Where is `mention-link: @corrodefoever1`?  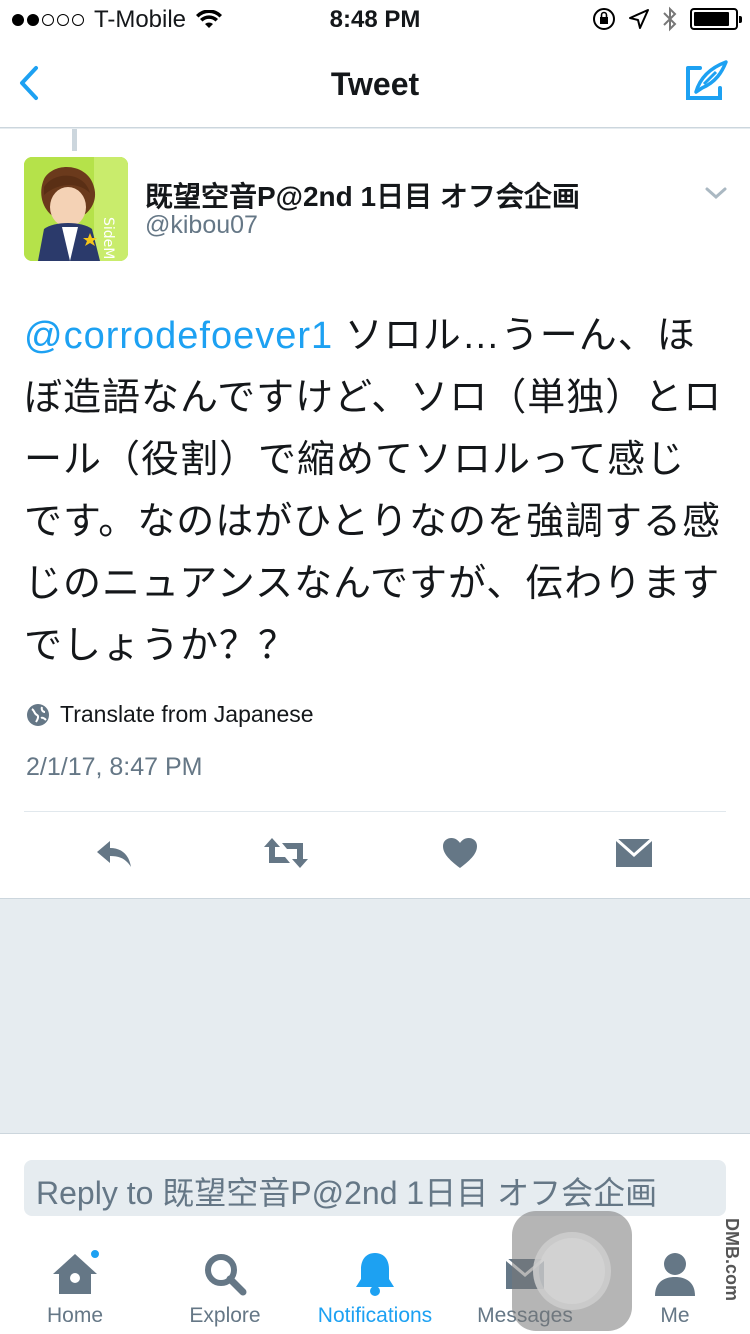
mention-link: @corrodefoever1 is located at coordinates (178, 336).